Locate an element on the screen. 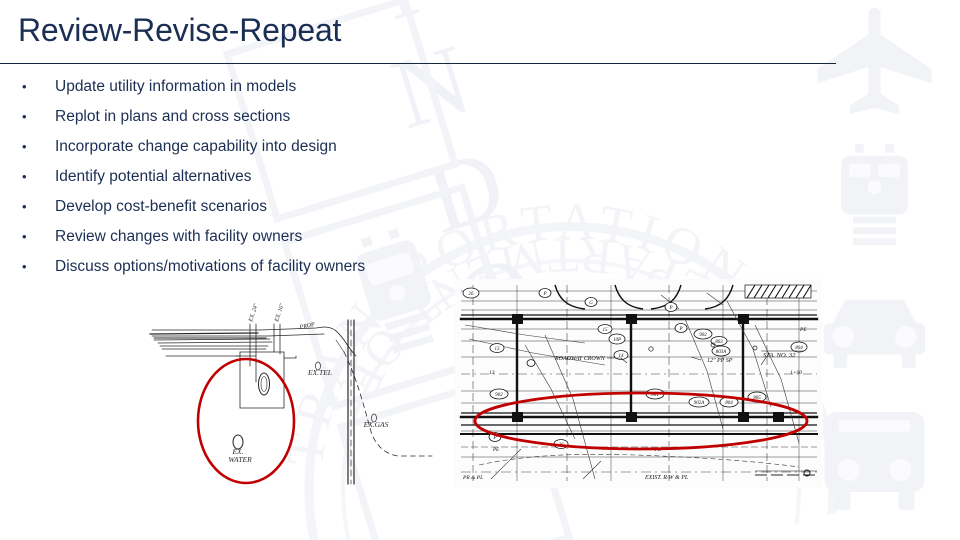 The width and height of the screenshot is (960, 540). bullet-text: Replot in plans and cross sections is located at coordinates (173, 116).